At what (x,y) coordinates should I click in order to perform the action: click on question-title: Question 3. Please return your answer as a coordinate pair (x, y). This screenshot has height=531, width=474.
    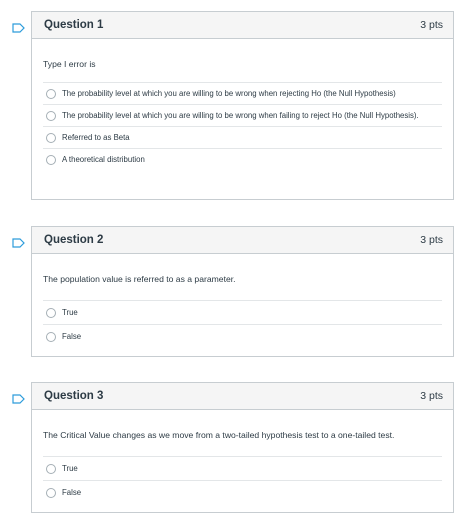
    Looking at the image, I should click on (74, 396).